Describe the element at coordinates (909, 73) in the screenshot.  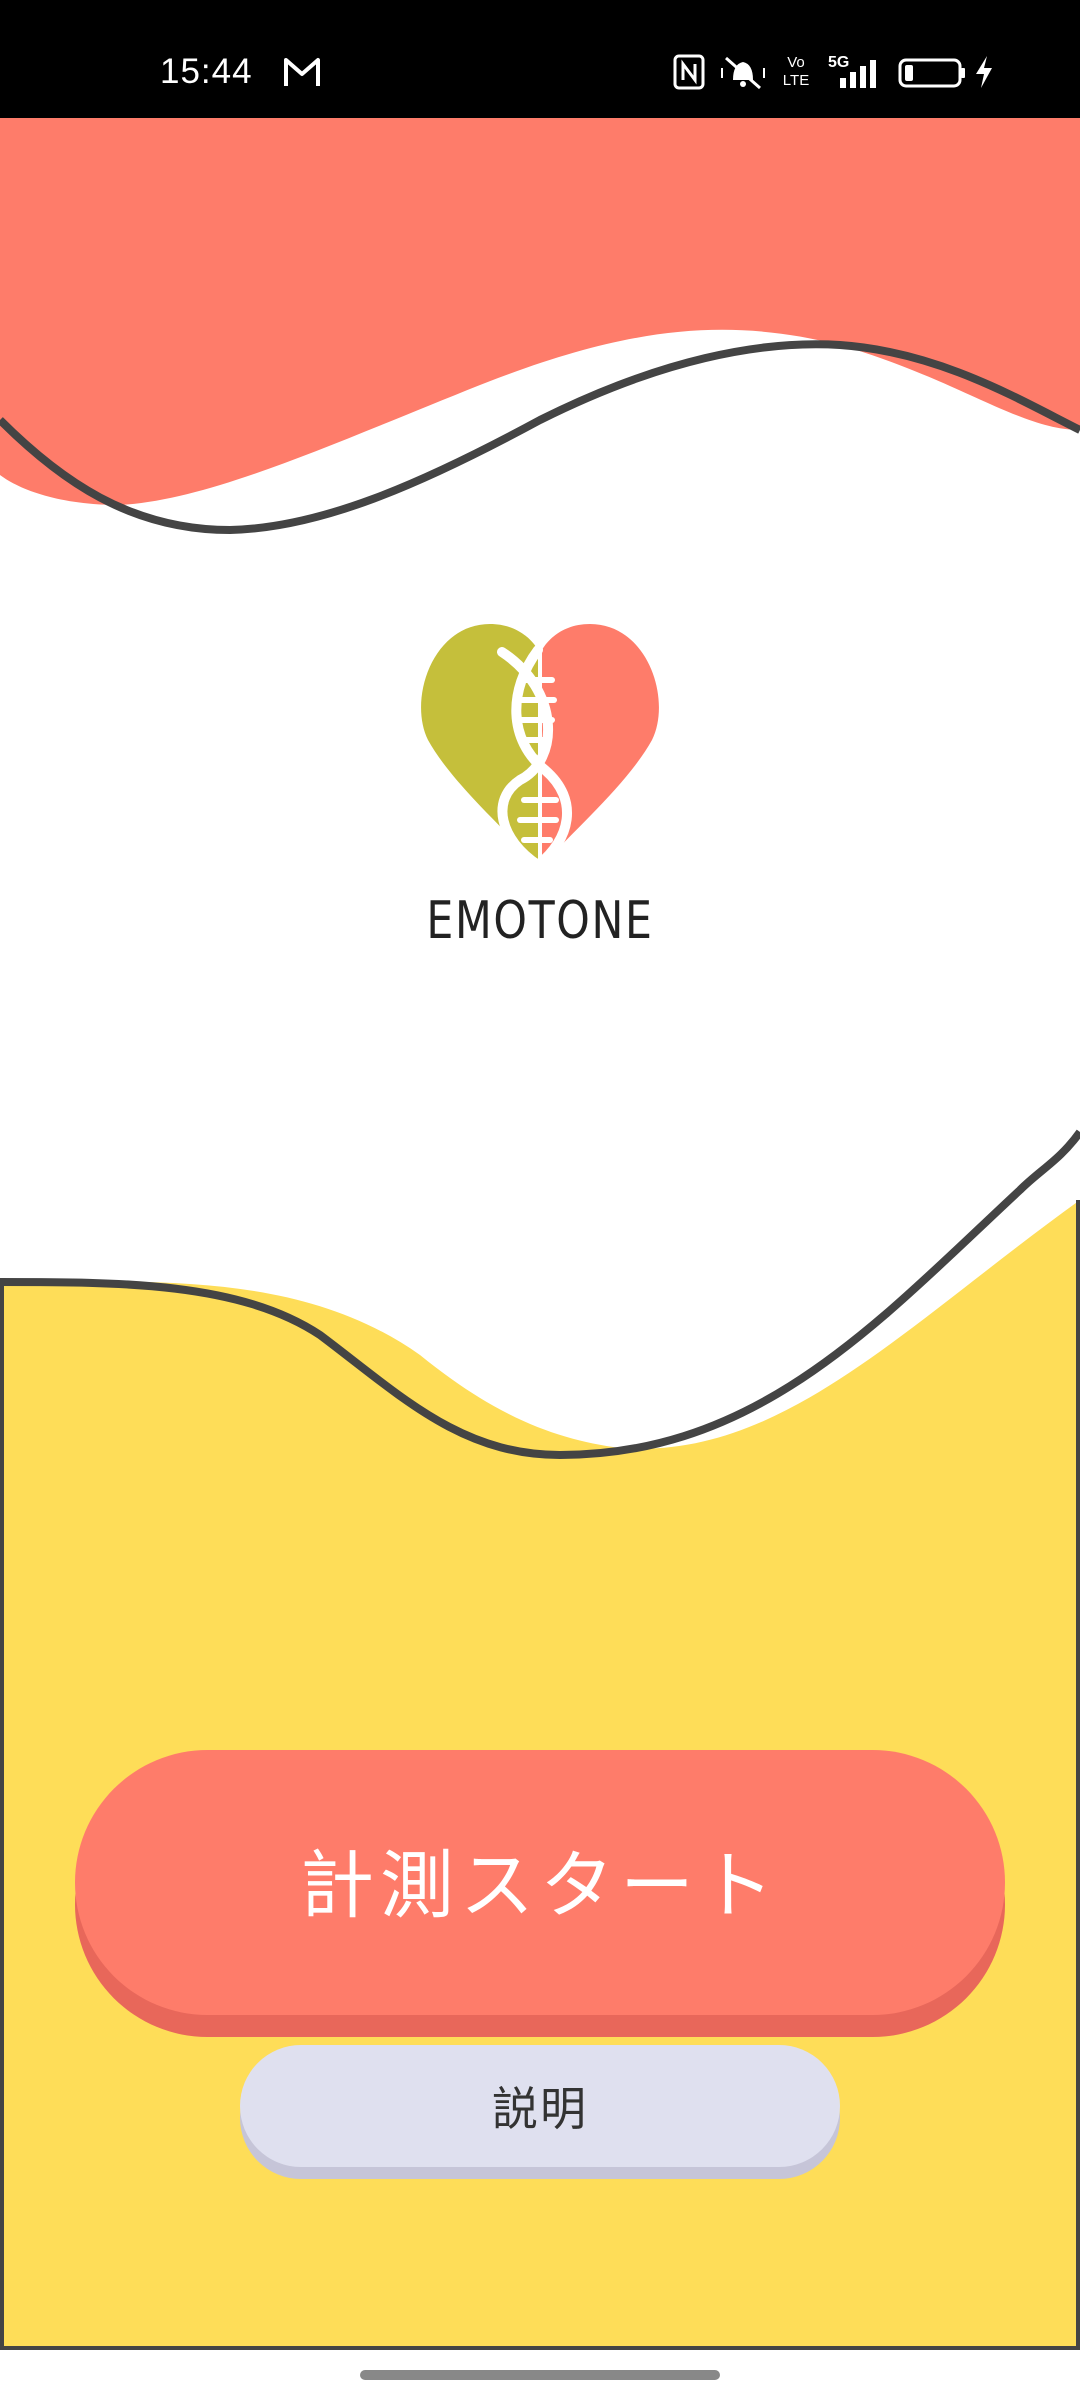
I see `battery-fill` at that location.